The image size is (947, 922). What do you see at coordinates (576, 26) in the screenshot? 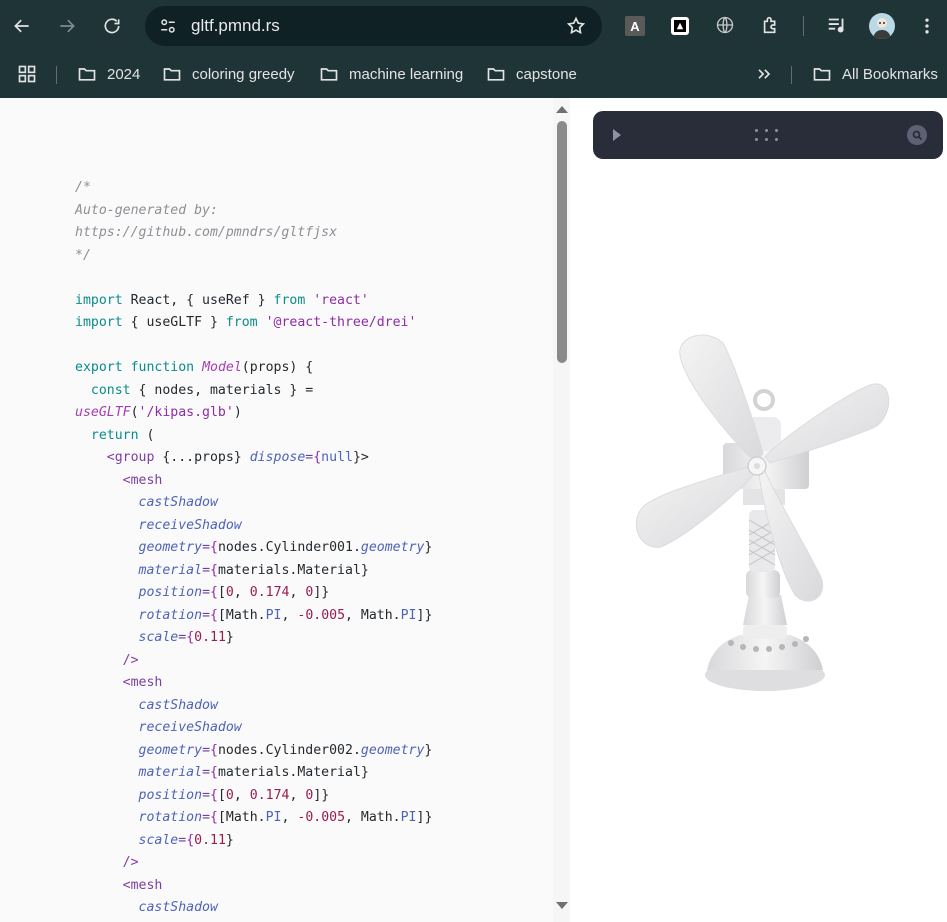
I see `bookmark-star-icon` at bounding box center [576, 26].